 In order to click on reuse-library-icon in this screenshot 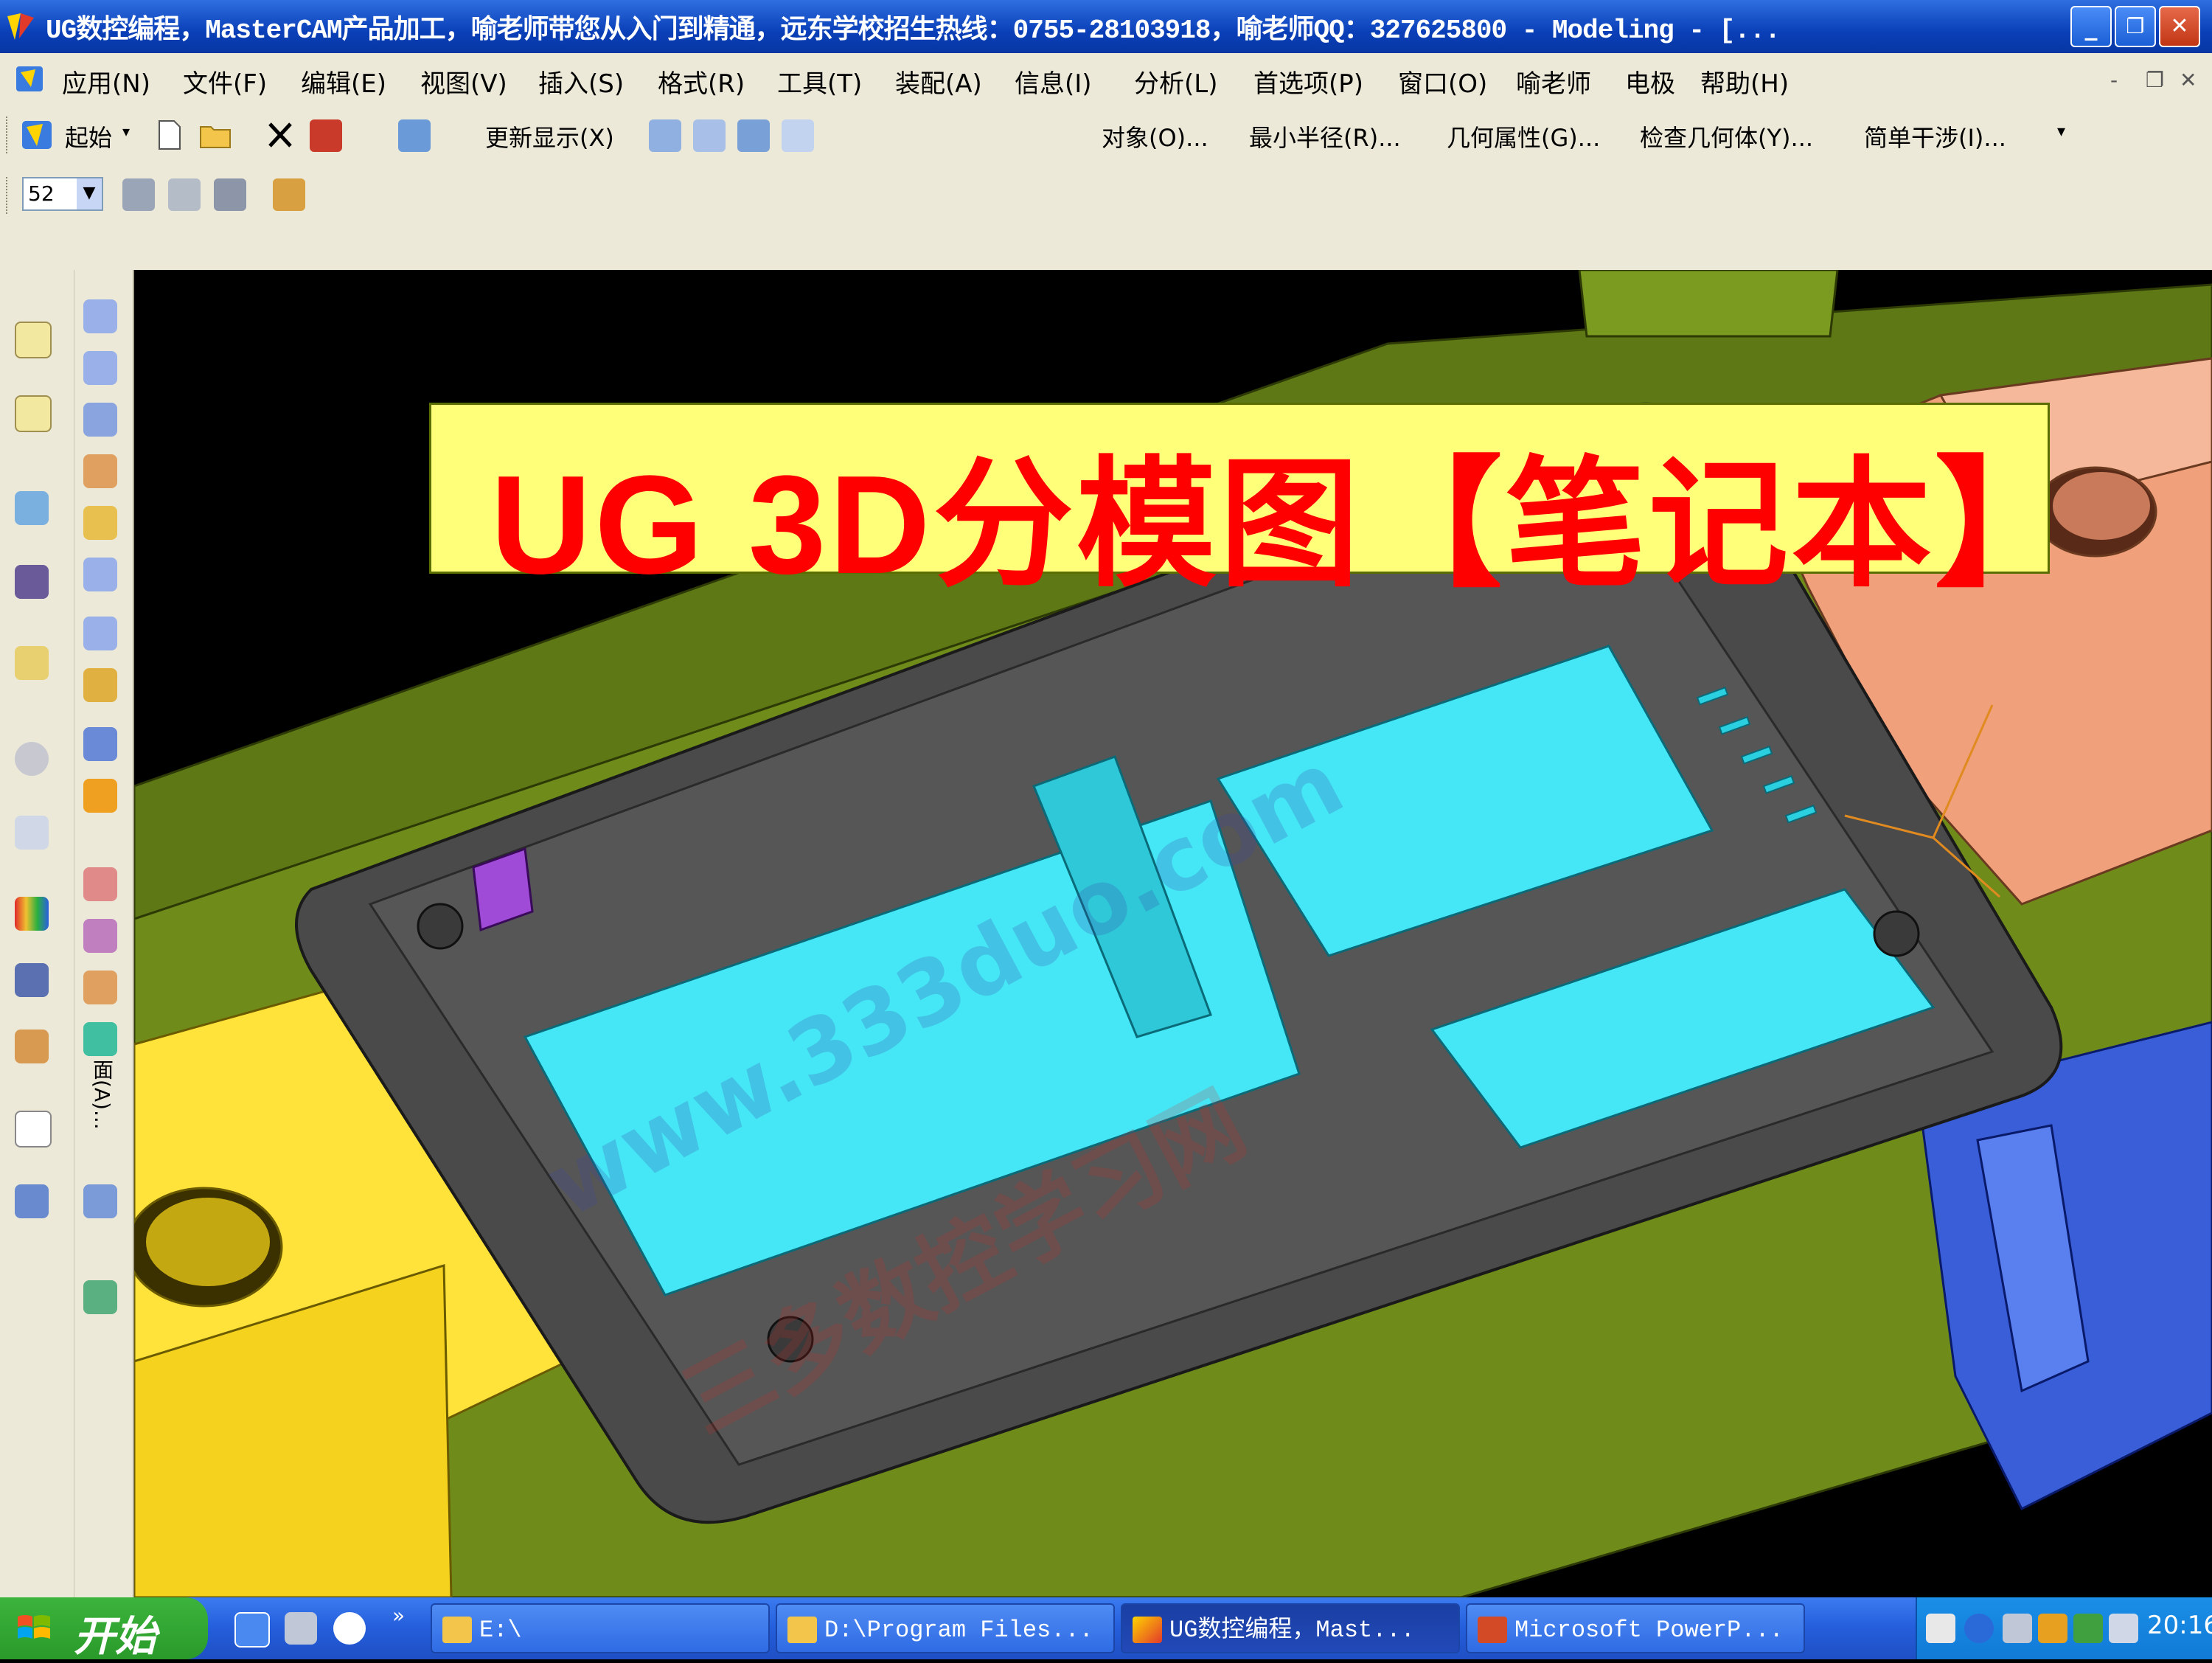, I will do `click(32, 833)`.